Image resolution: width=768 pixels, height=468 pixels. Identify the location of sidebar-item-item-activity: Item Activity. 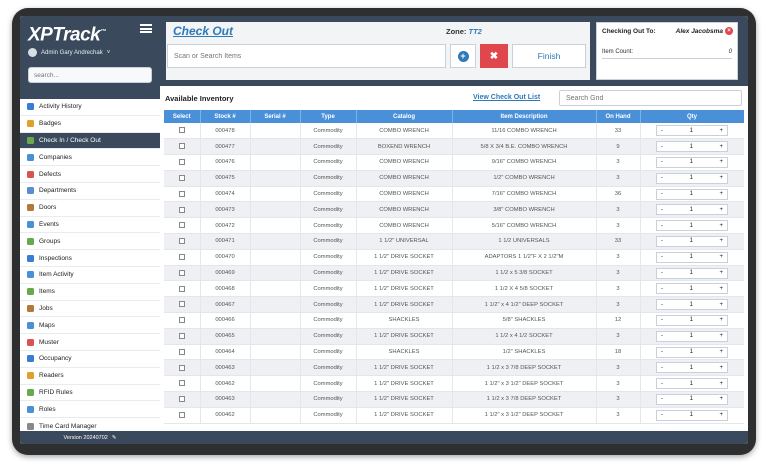
(90, 275).